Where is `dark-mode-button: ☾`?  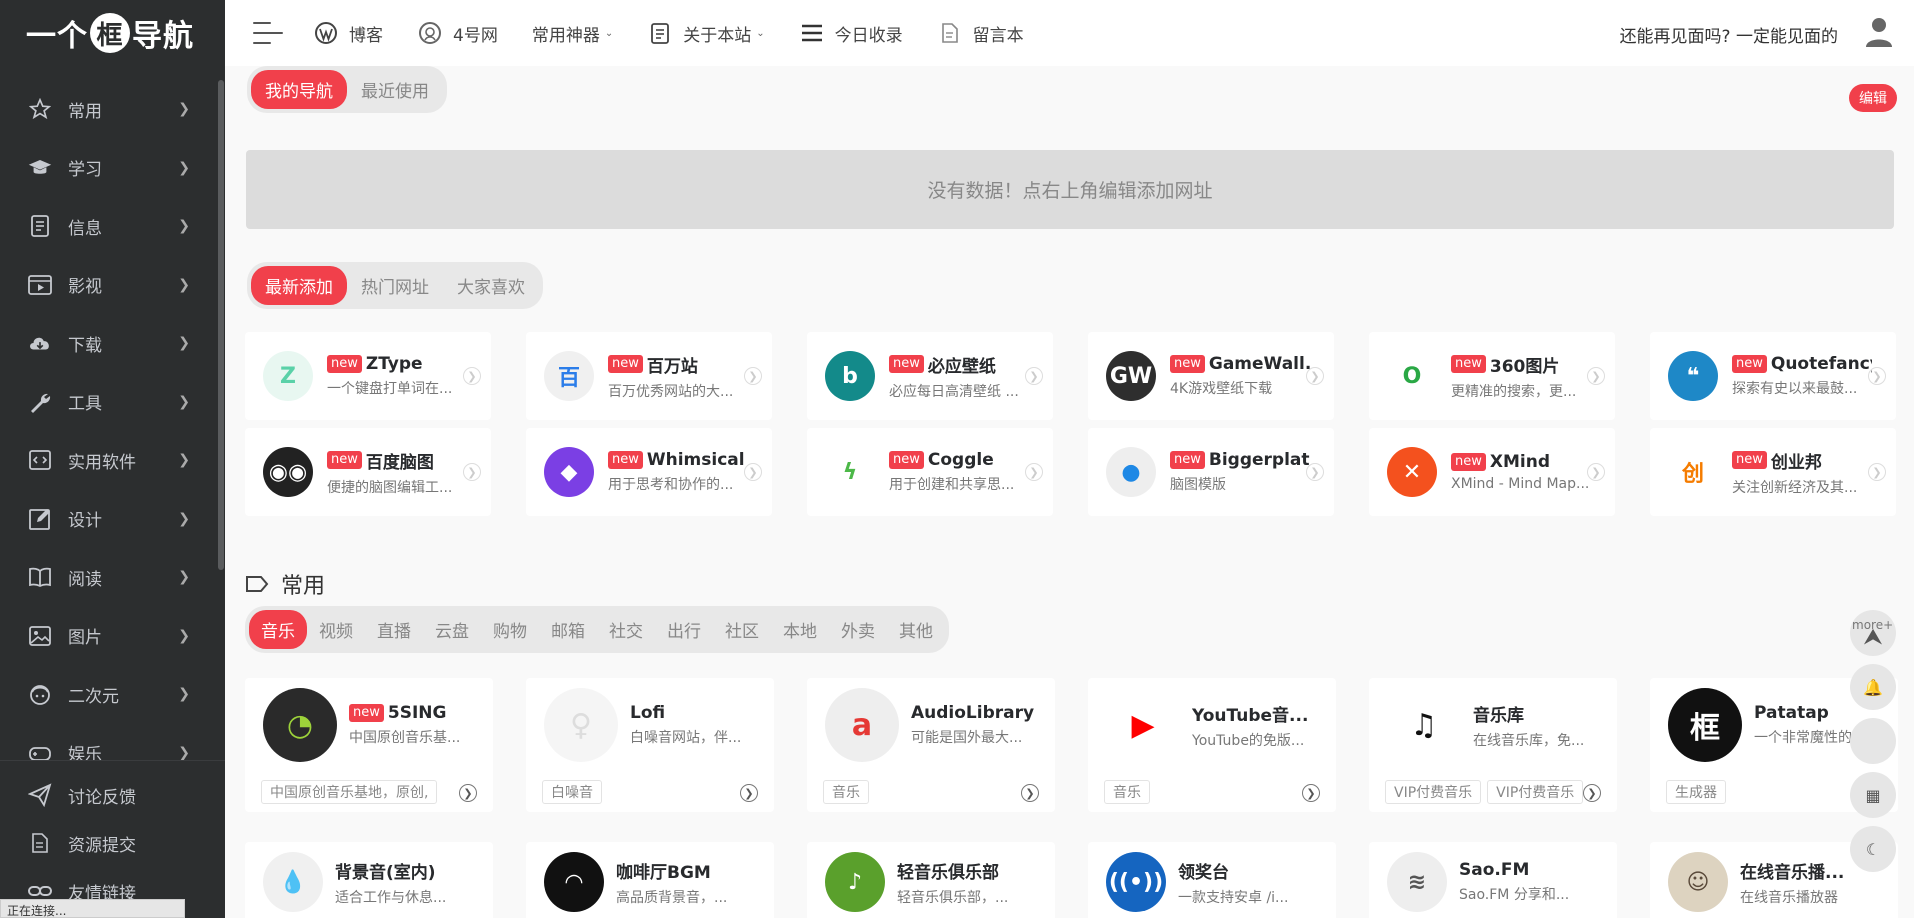 dark-mode-button: ☾ is located at coordinates (1873, 849).